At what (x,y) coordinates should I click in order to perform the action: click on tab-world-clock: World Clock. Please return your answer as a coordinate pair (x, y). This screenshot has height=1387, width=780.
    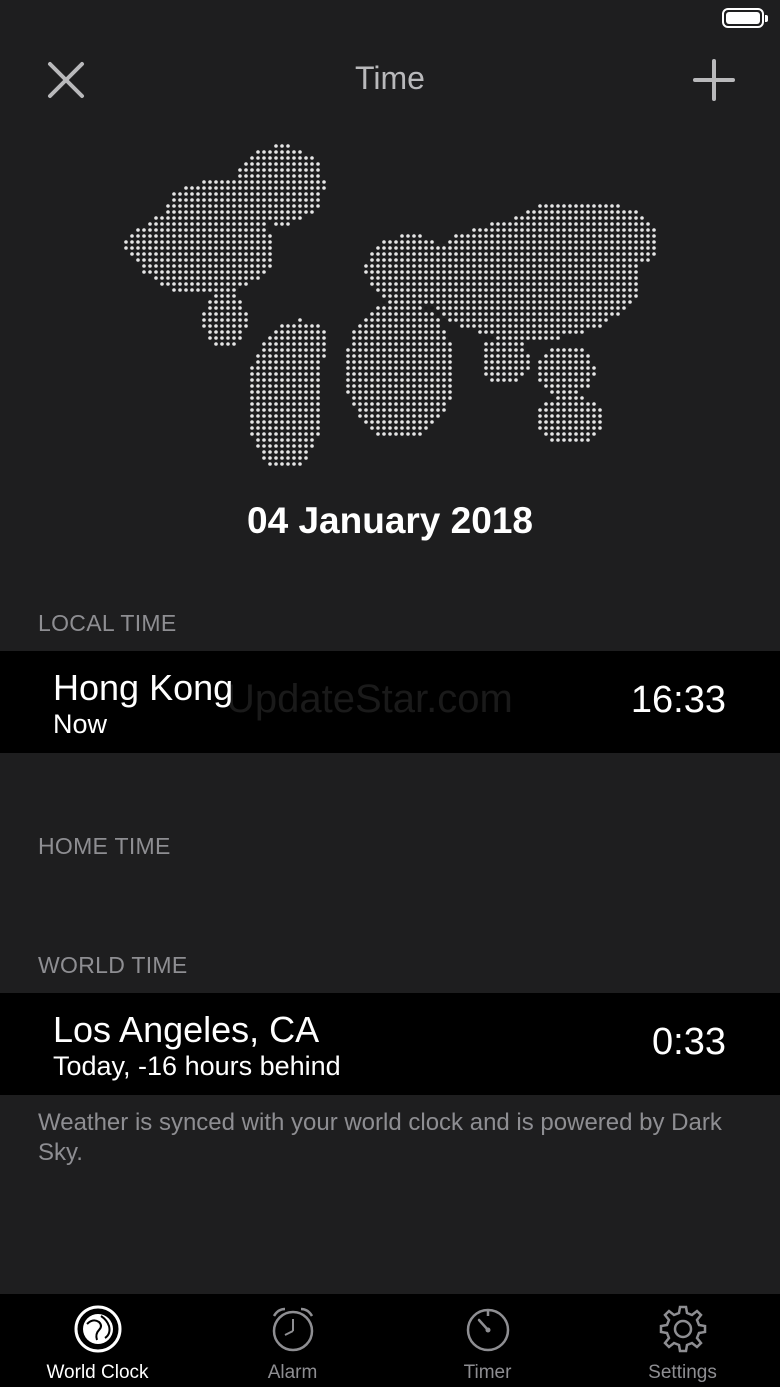
    Looking at the image, I should click on (97, 1340).